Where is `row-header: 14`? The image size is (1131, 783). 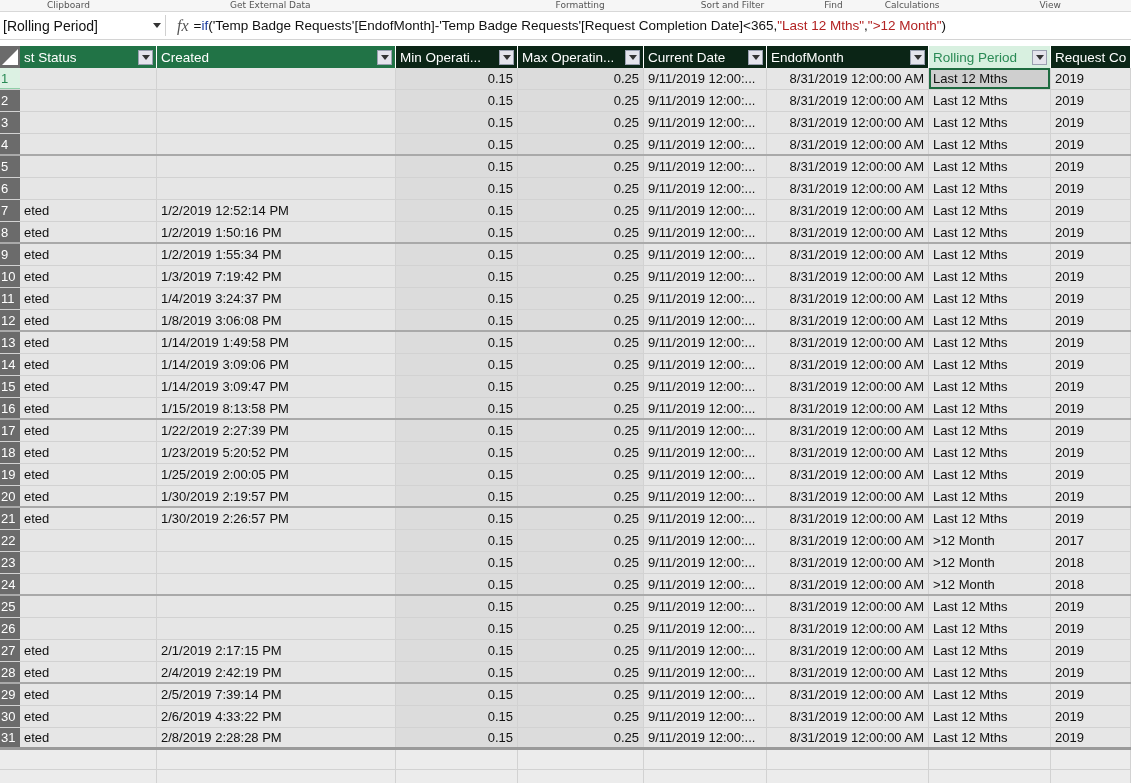 row-header: 14 is located at coordinates (10, 364).